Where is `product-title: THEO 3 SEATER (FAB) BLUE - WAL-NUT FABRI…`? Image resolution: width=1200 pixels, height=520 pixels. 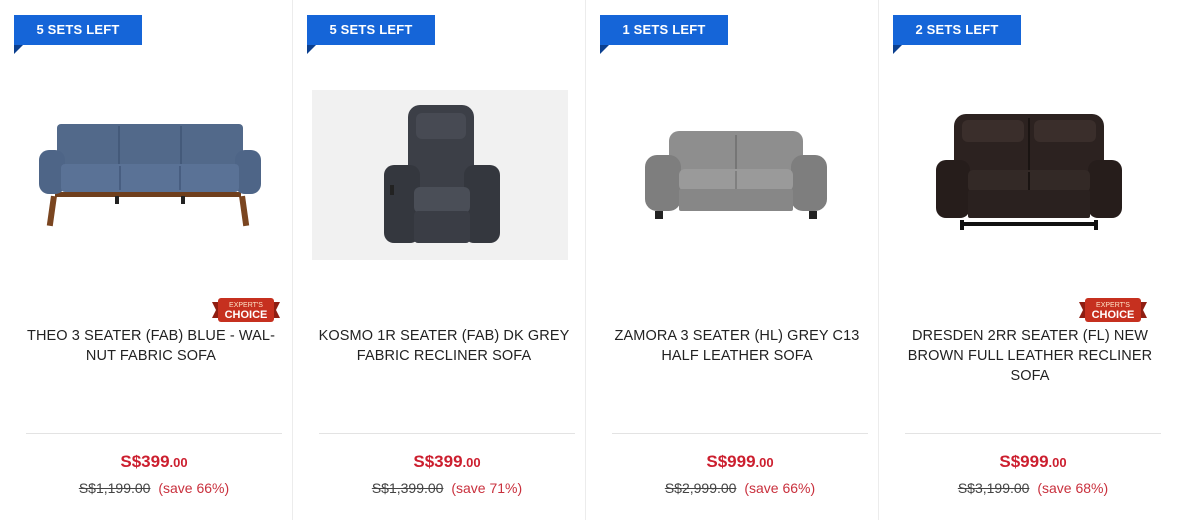
product-title: THEO 3 SEATER (FAB) BLUE - WAL-NUT FABRI… is located at coordinates (151, 346).